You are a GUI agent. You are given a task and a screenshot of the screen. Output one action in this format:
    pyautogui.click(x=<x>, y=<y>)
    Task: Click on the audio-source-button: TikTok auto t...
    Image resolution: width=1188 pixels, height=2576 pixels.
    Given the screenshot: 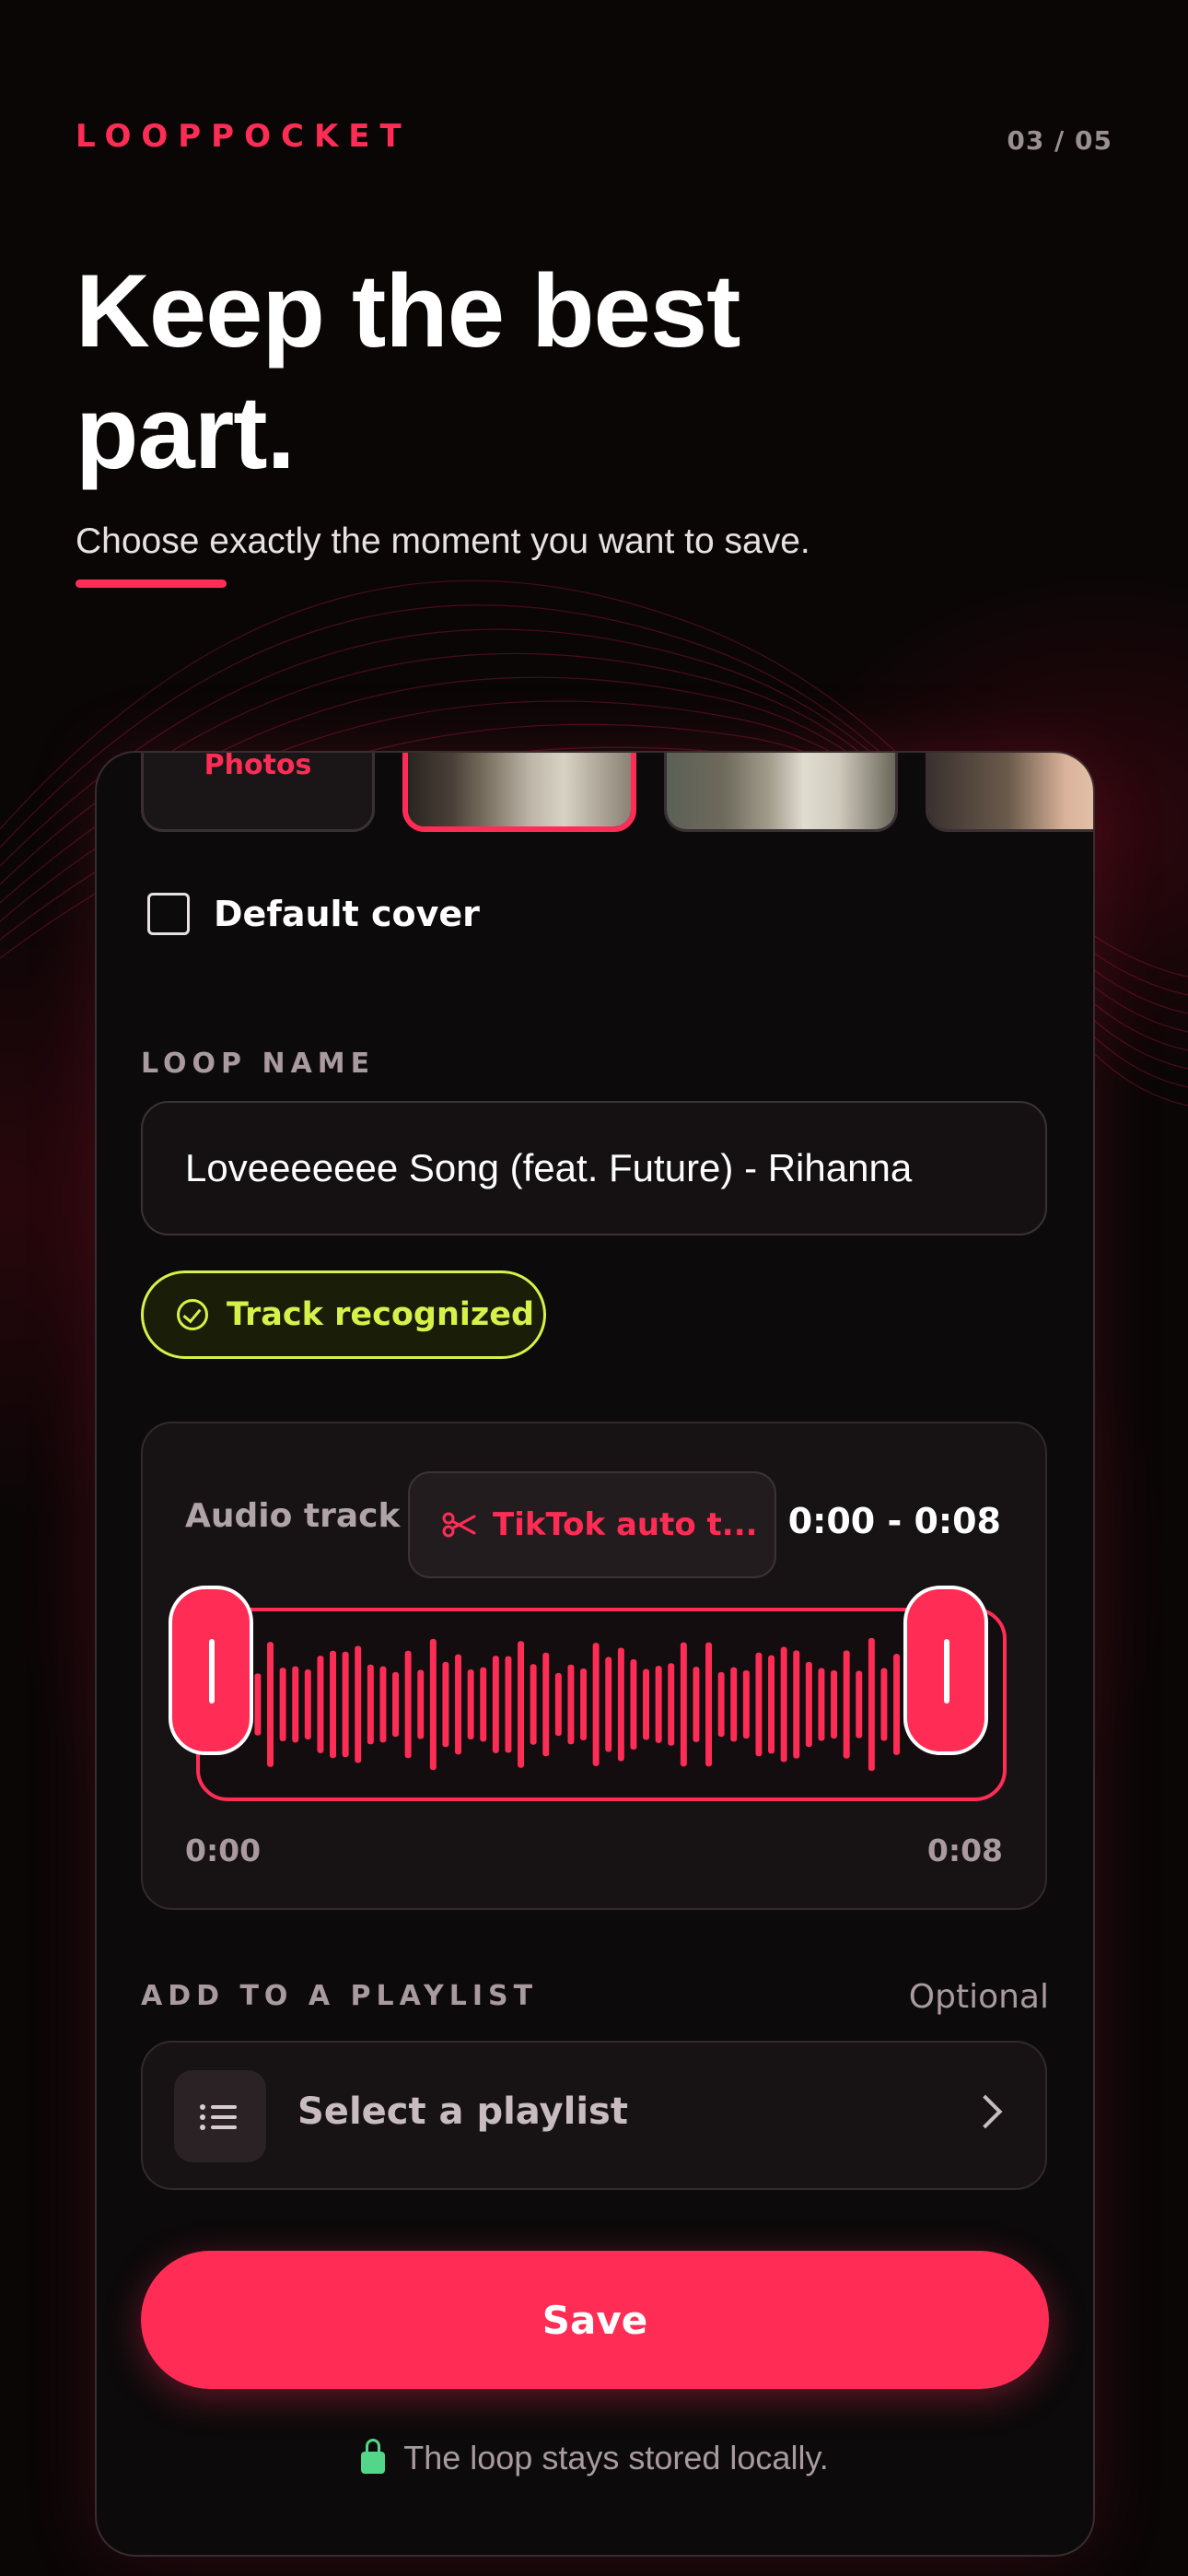 What is the action you would take?
    pyautogui.click(x=592, y=1524)
    